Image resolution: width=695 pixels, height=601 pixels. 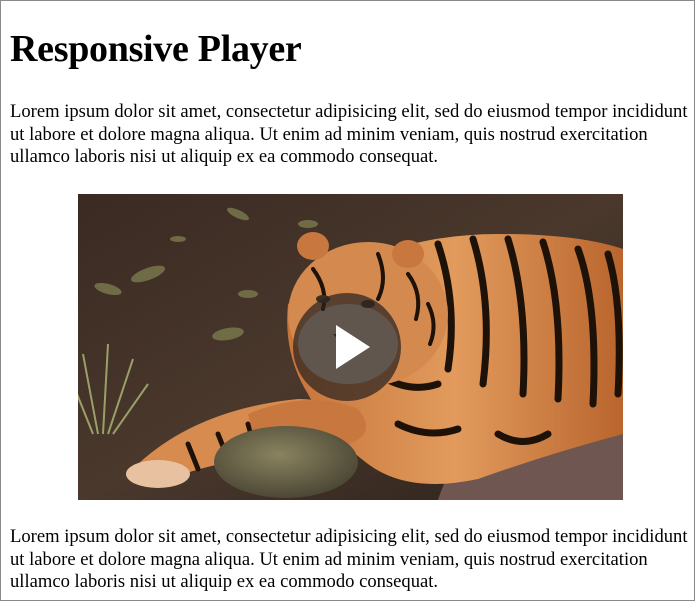 I want to click on page-title: Responsive Player, so click(x=156, y=49).